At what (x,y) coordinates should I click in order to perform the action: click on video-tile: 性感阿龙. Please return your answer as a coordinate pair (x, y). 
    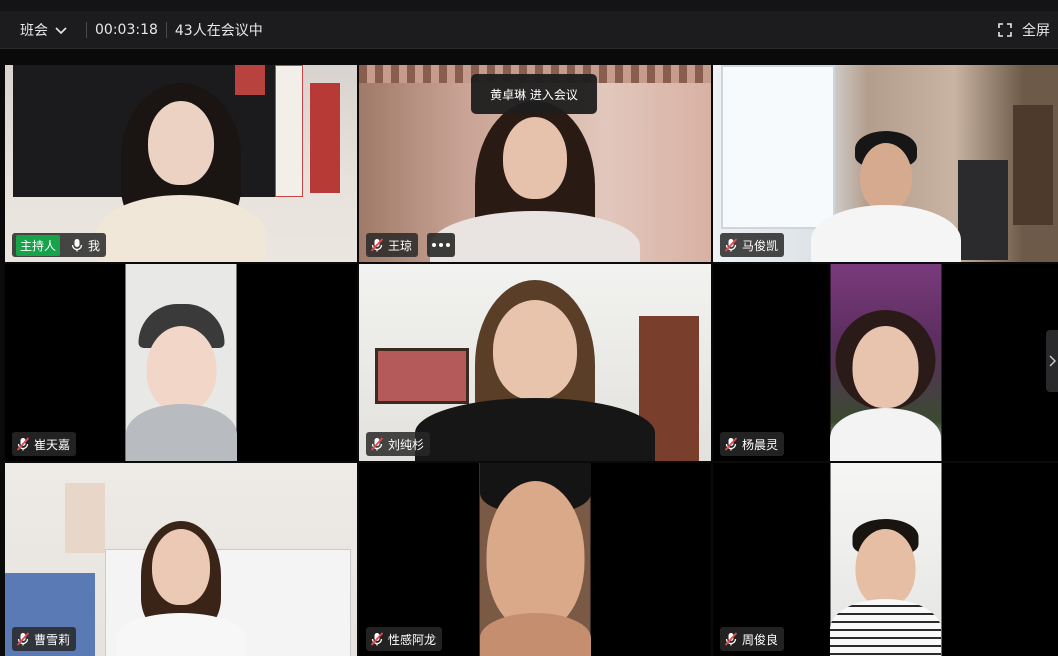
    Looking at the image, I should click on (535, 559).